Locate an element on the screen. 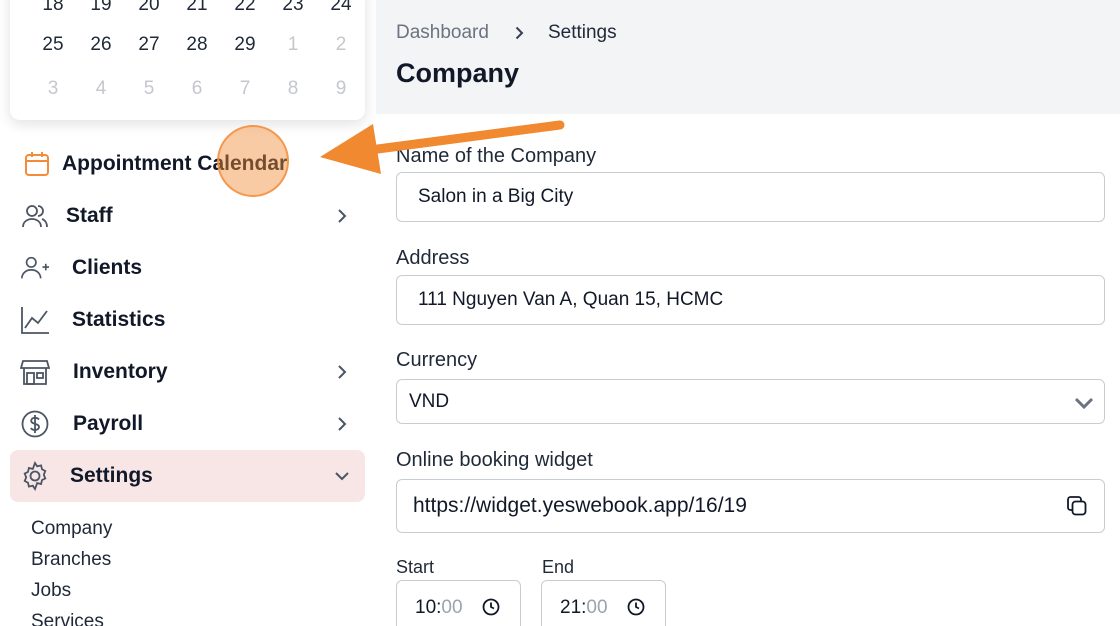 This screenshot has width=1120, height=626. company-name-value: Salon in a Big City is located at coordinates (496, 196).